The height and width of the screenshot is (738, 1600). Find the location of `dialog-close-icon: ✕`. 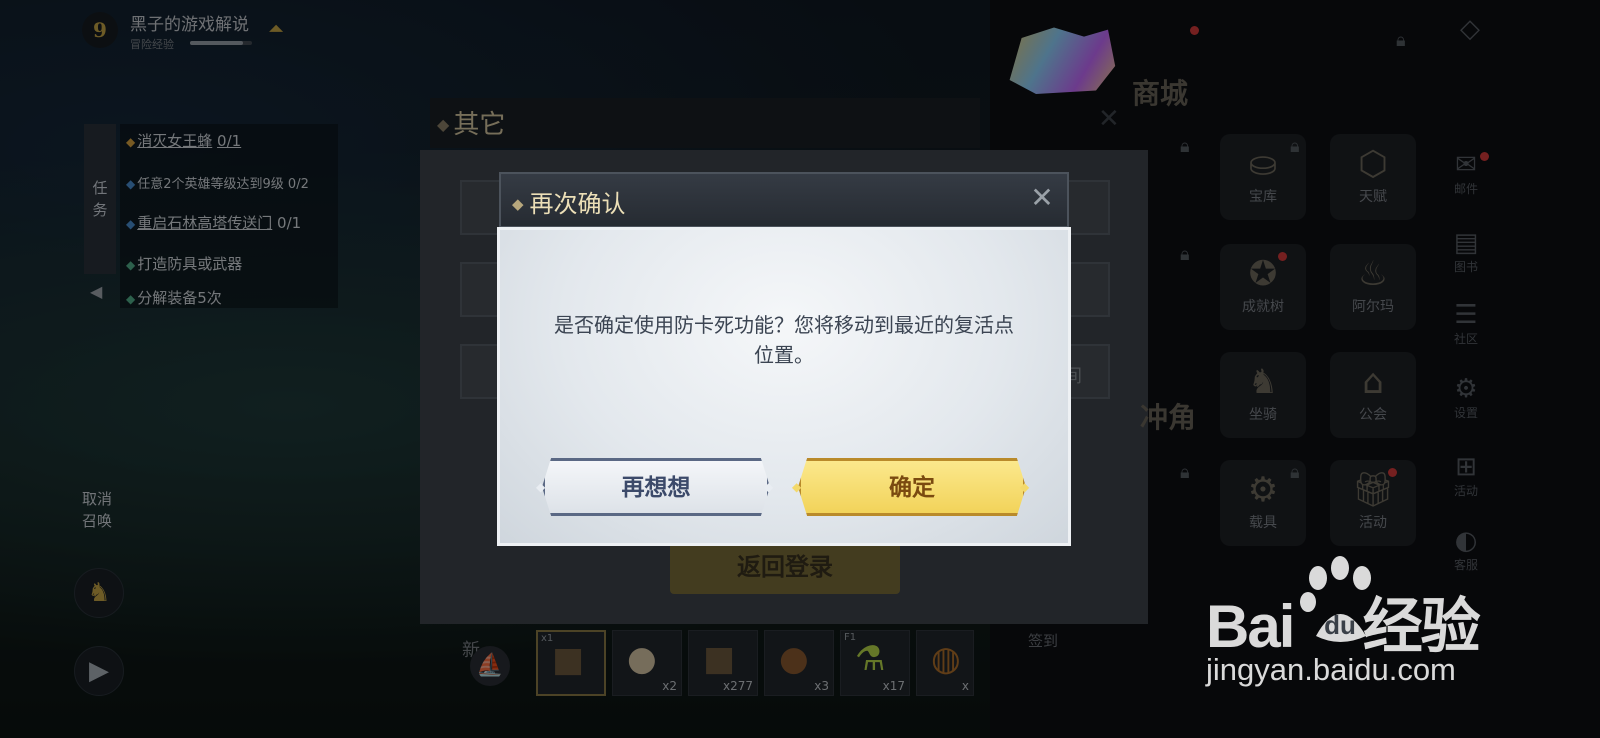

dialog-close-icon: ✕ is located at coordinates (1042, 198).